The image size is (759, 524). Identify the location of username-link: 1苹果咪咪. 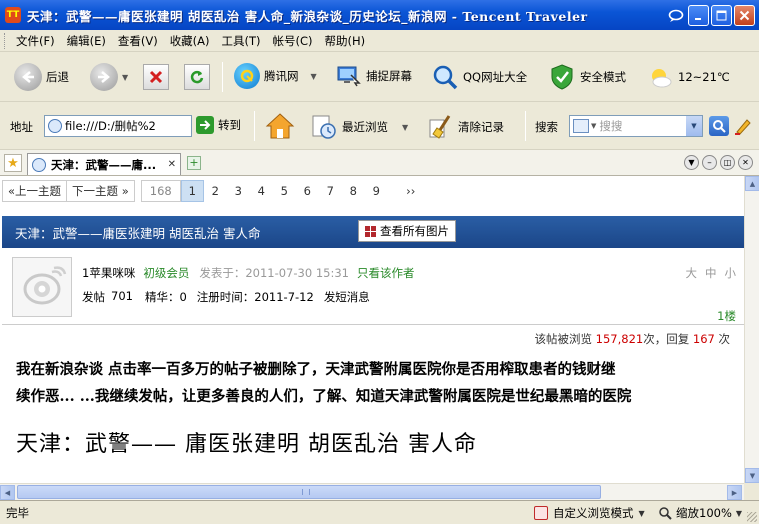
(108, 273).